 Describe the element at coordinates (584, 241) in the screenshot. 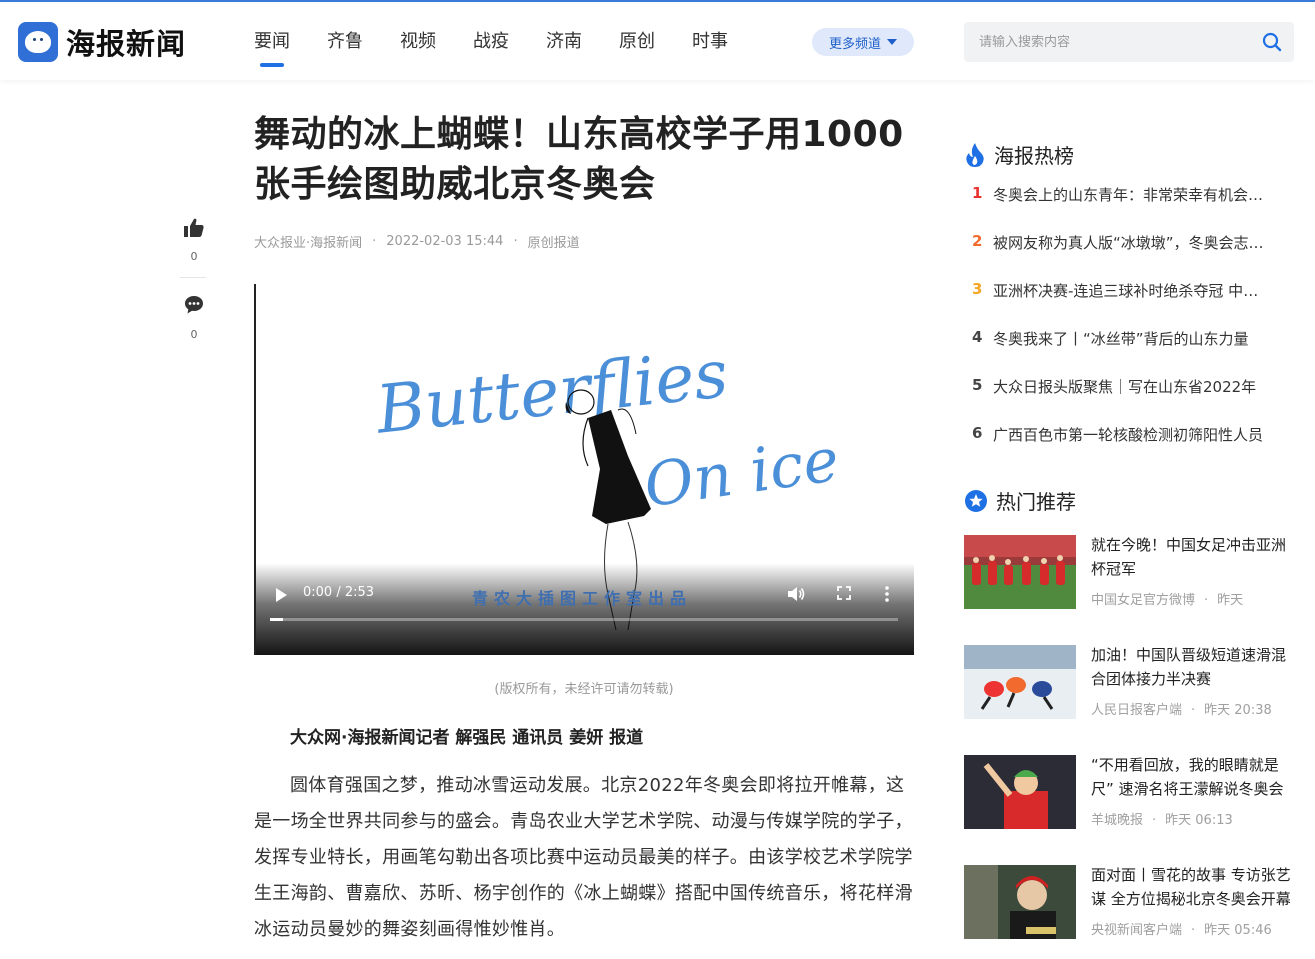

I see `article-meta: 大众报业·海报新闻 · 2022-02-03 15:44 · 原创报道` at that location.